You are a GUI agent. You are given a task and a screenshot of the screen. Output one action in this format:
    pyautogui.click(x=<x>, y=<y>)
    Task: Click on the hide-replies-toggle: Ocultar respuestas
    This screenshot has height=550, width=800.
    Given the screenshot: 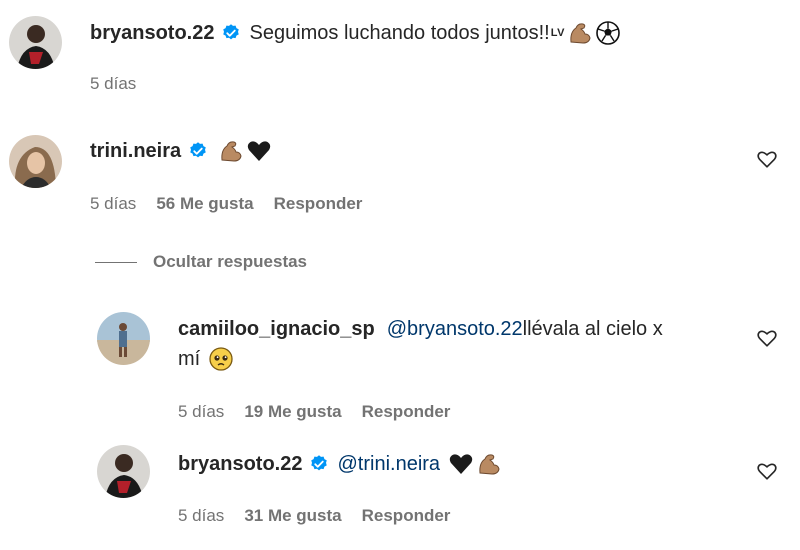 What is the action you would take?
    pyautogui.click(x=201, y=262)
    